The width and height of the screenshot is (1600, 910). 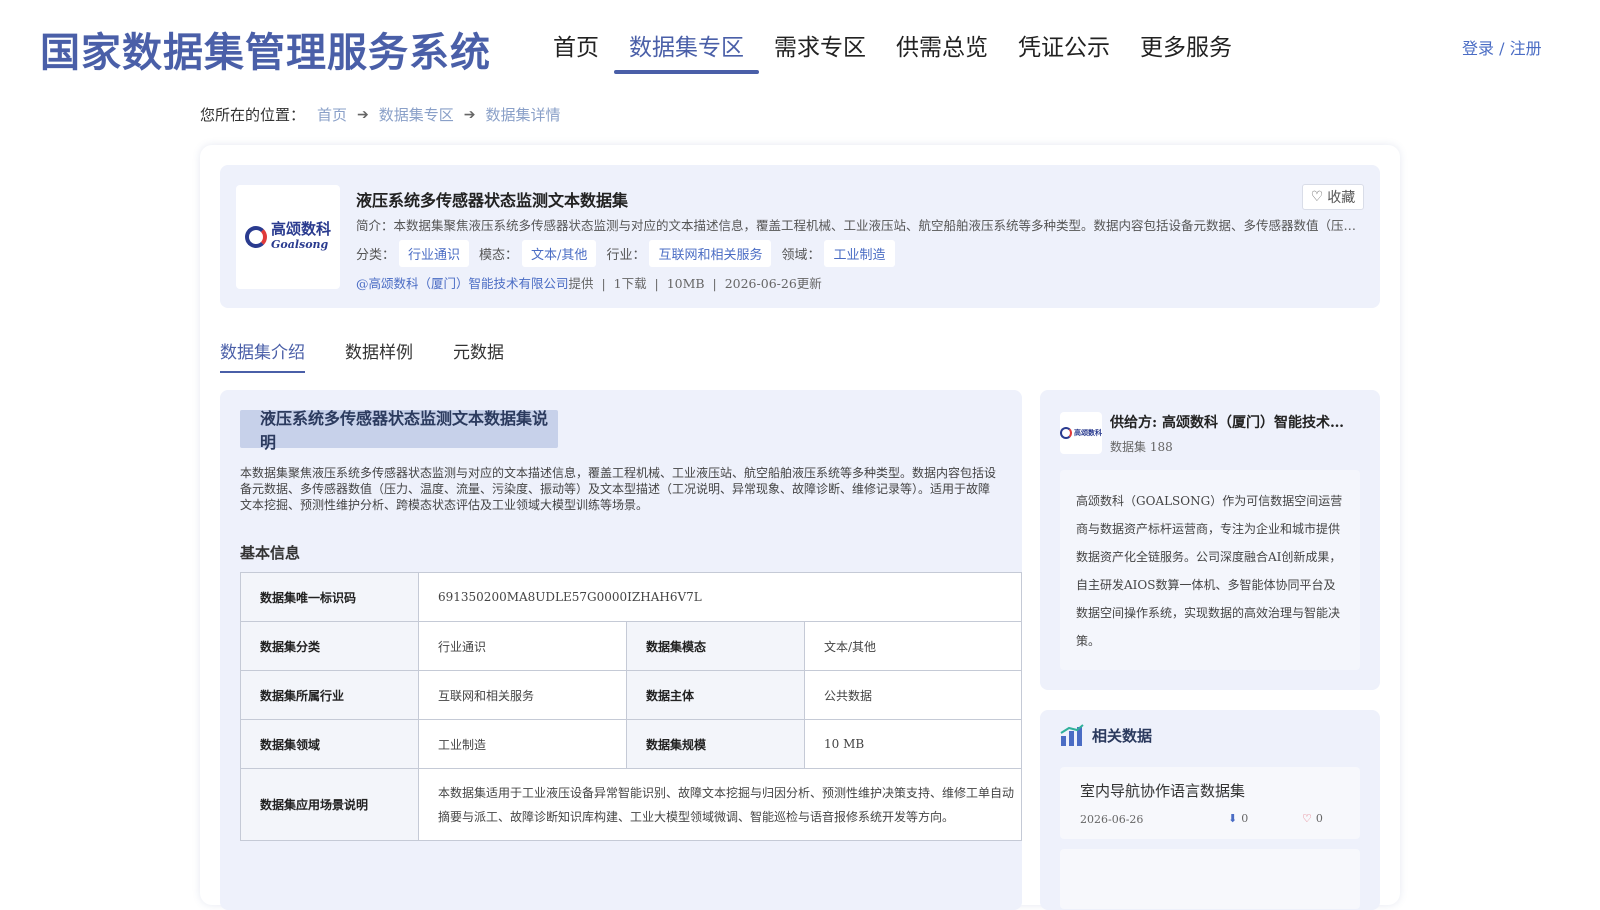 What do you see at coordinates (1245, 818) in the screenshot?
I see `download-count: 0` at bounding box center [1245, 818].